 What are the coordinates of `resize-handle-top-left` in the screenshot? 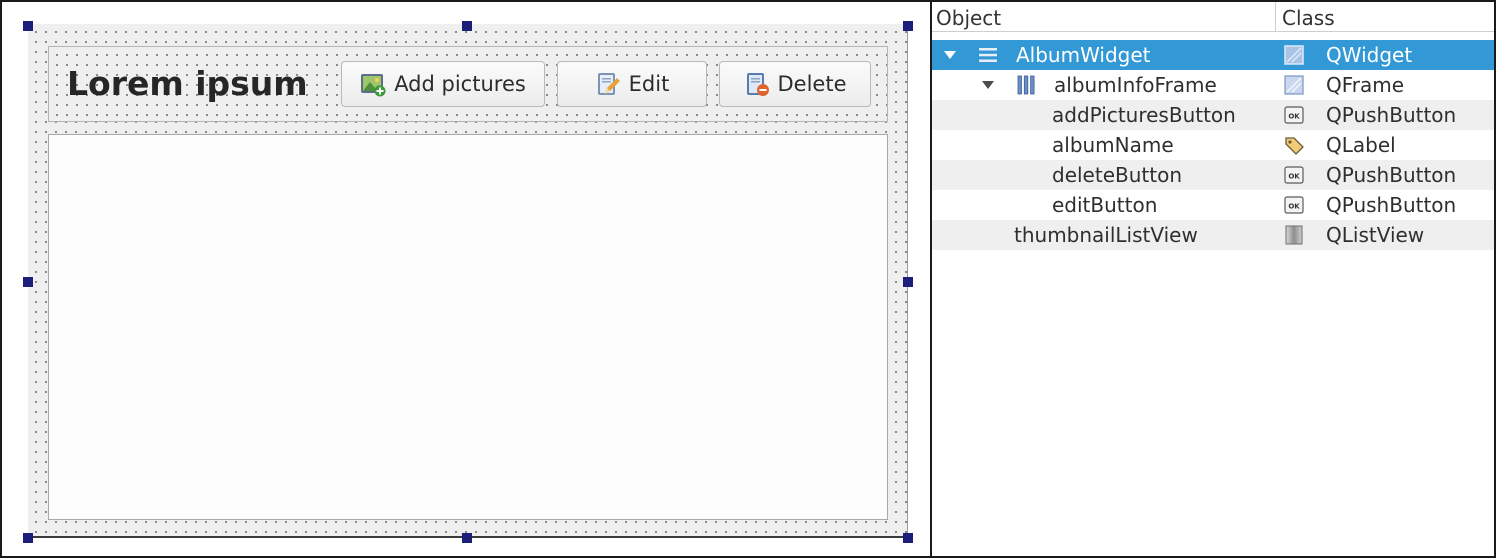 It's located at (28, 26).